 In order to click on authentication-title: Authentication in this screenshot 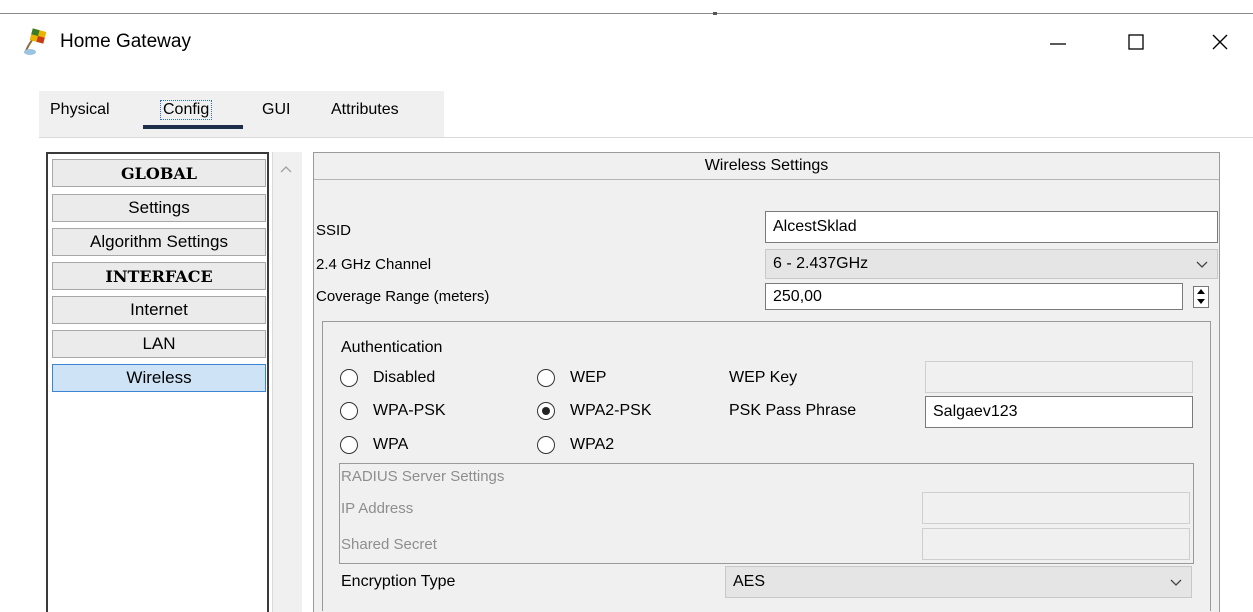, I will do `click(392, 347)`.